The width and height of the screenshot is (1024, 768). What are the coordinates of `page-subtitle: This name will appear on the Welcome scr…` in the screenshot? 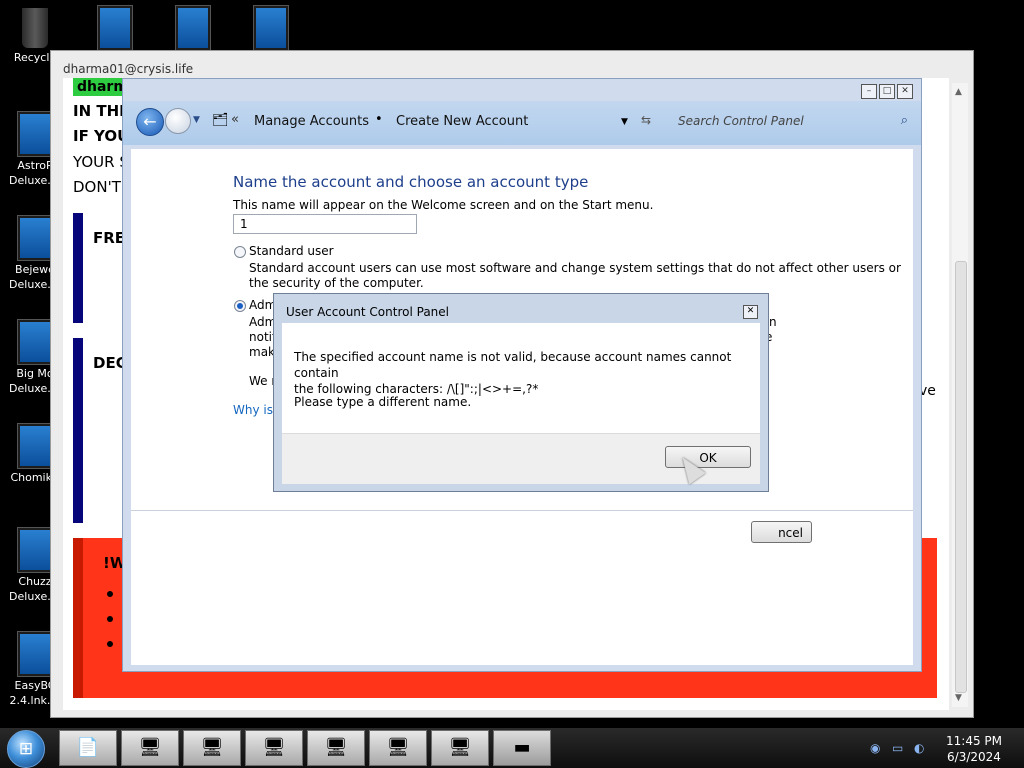 It's located at (443, 205).